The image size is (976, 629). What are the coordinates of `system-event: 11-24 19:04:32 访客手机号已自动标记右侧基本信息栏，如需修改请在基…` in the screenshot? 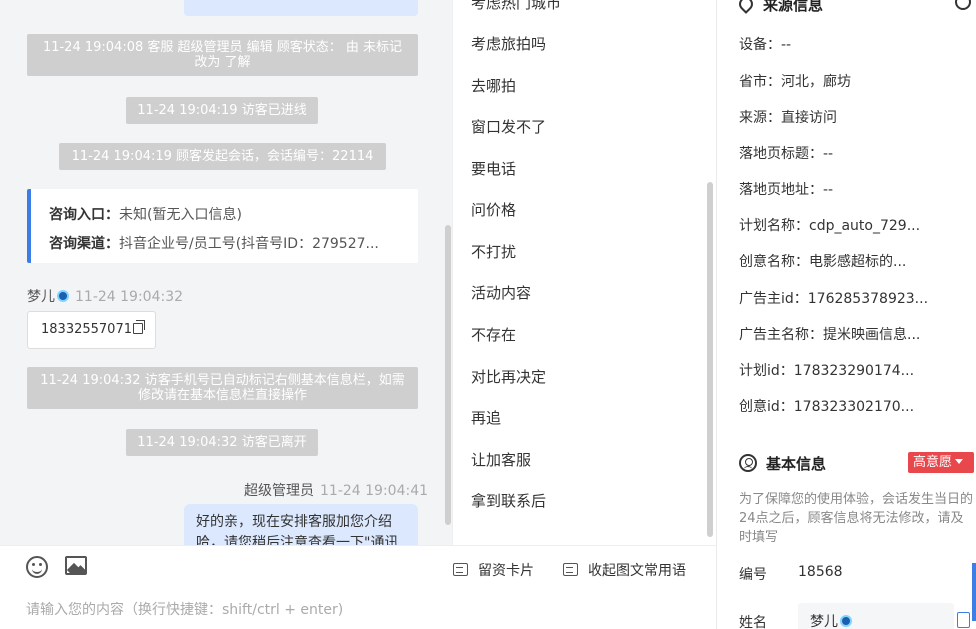 It's located at (222, 388).